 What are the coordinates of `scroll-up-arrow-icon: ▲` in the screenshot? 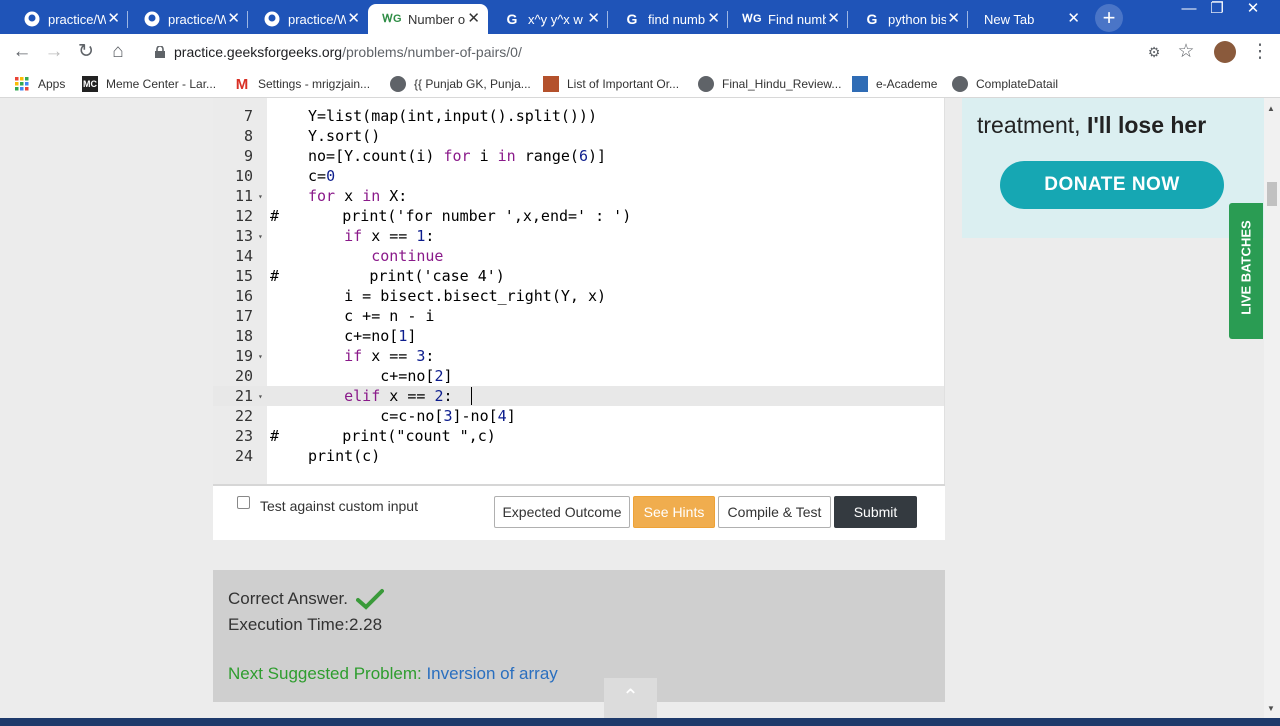 It's located at (1271, 108).